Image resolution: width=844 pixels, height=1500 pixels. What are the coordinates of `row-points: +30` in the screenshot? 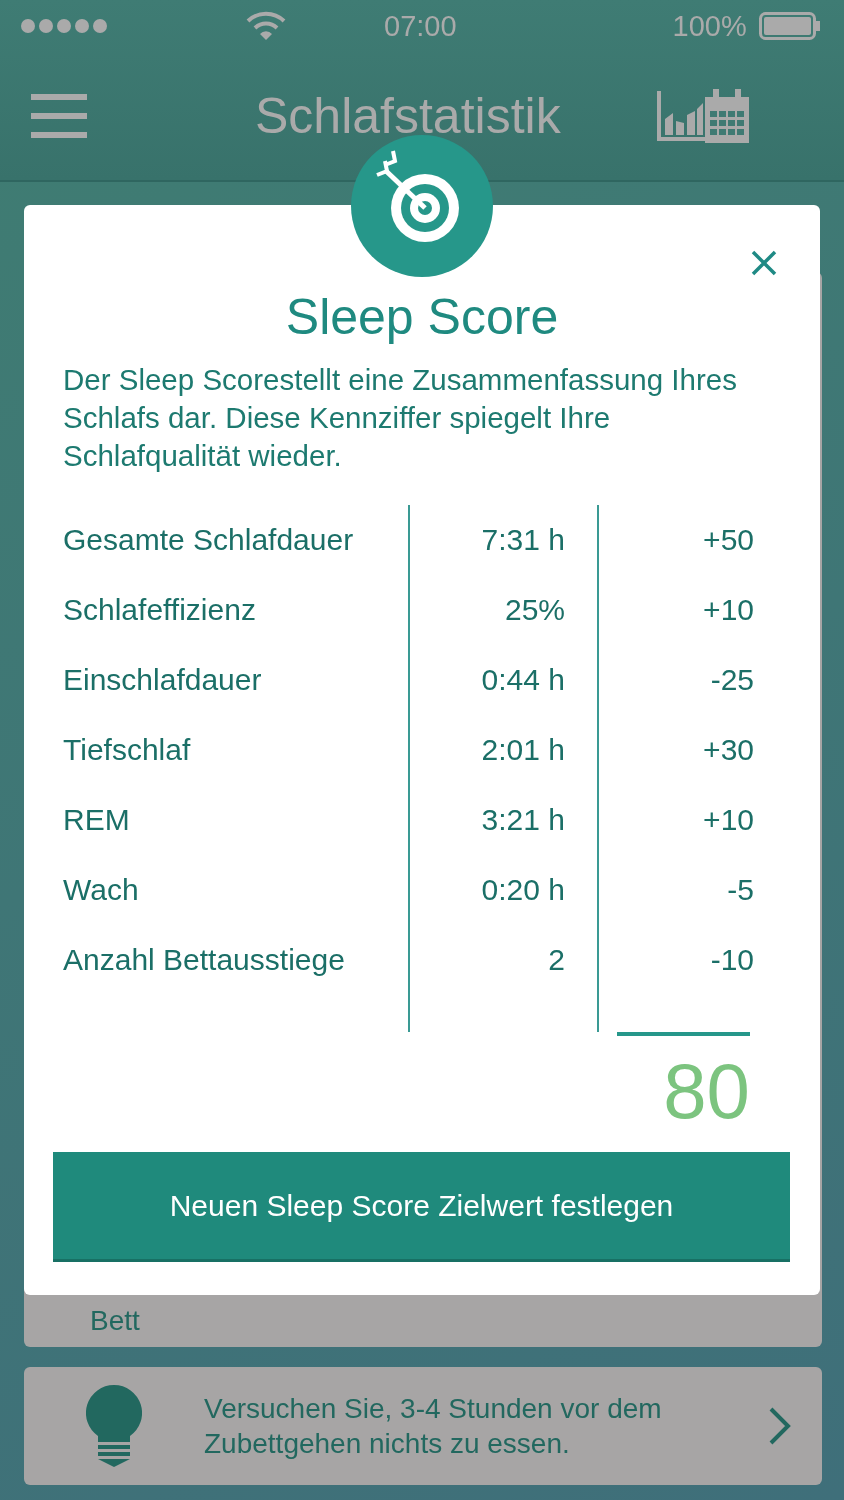 It's located at (728, 749).